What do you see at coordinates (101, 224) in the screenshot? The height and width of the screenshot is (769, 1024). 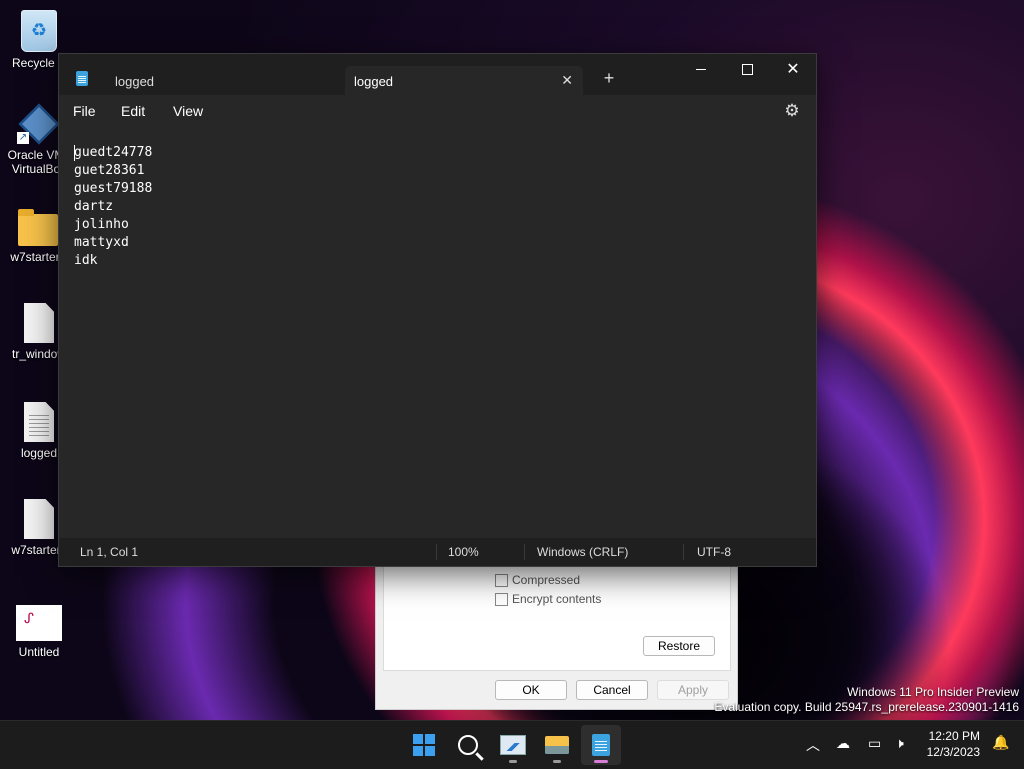 I see `text-line: jolinho` at bounding box center [101, 224].